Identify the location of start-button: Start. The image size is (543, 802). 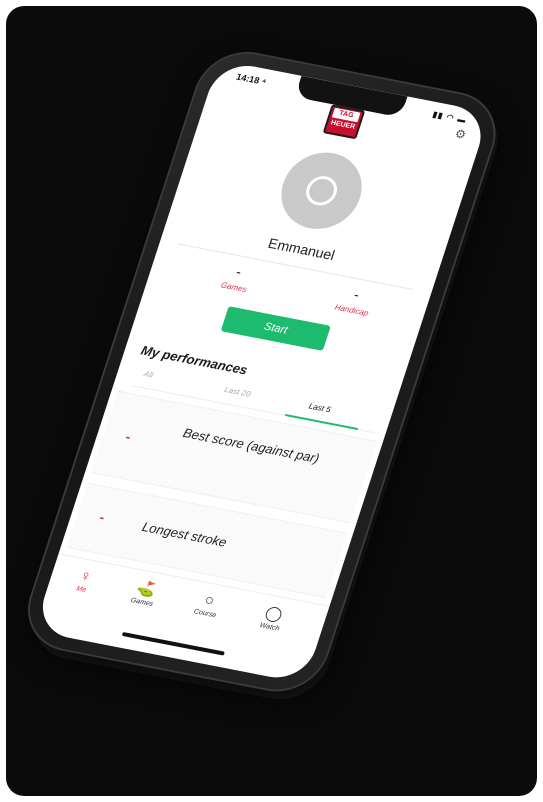
(275, 328).